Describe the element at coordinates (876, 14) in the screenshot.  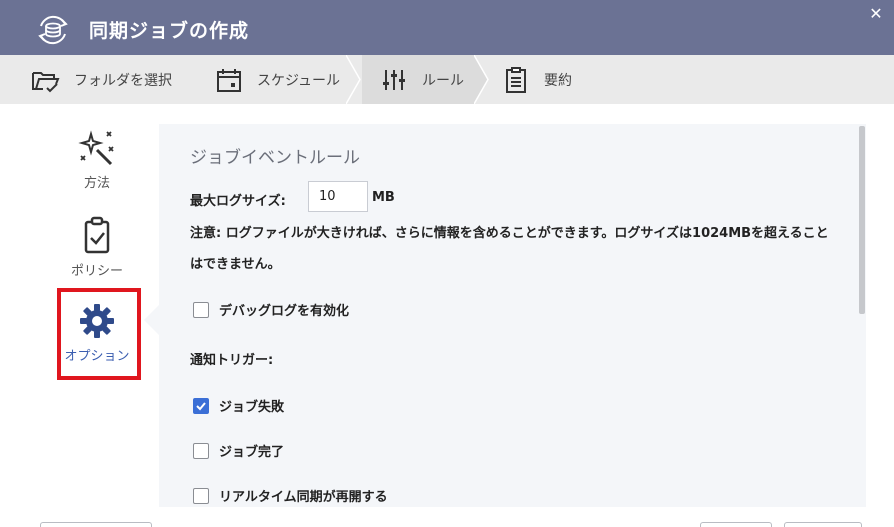
I see `close-button: ✕` at that location.